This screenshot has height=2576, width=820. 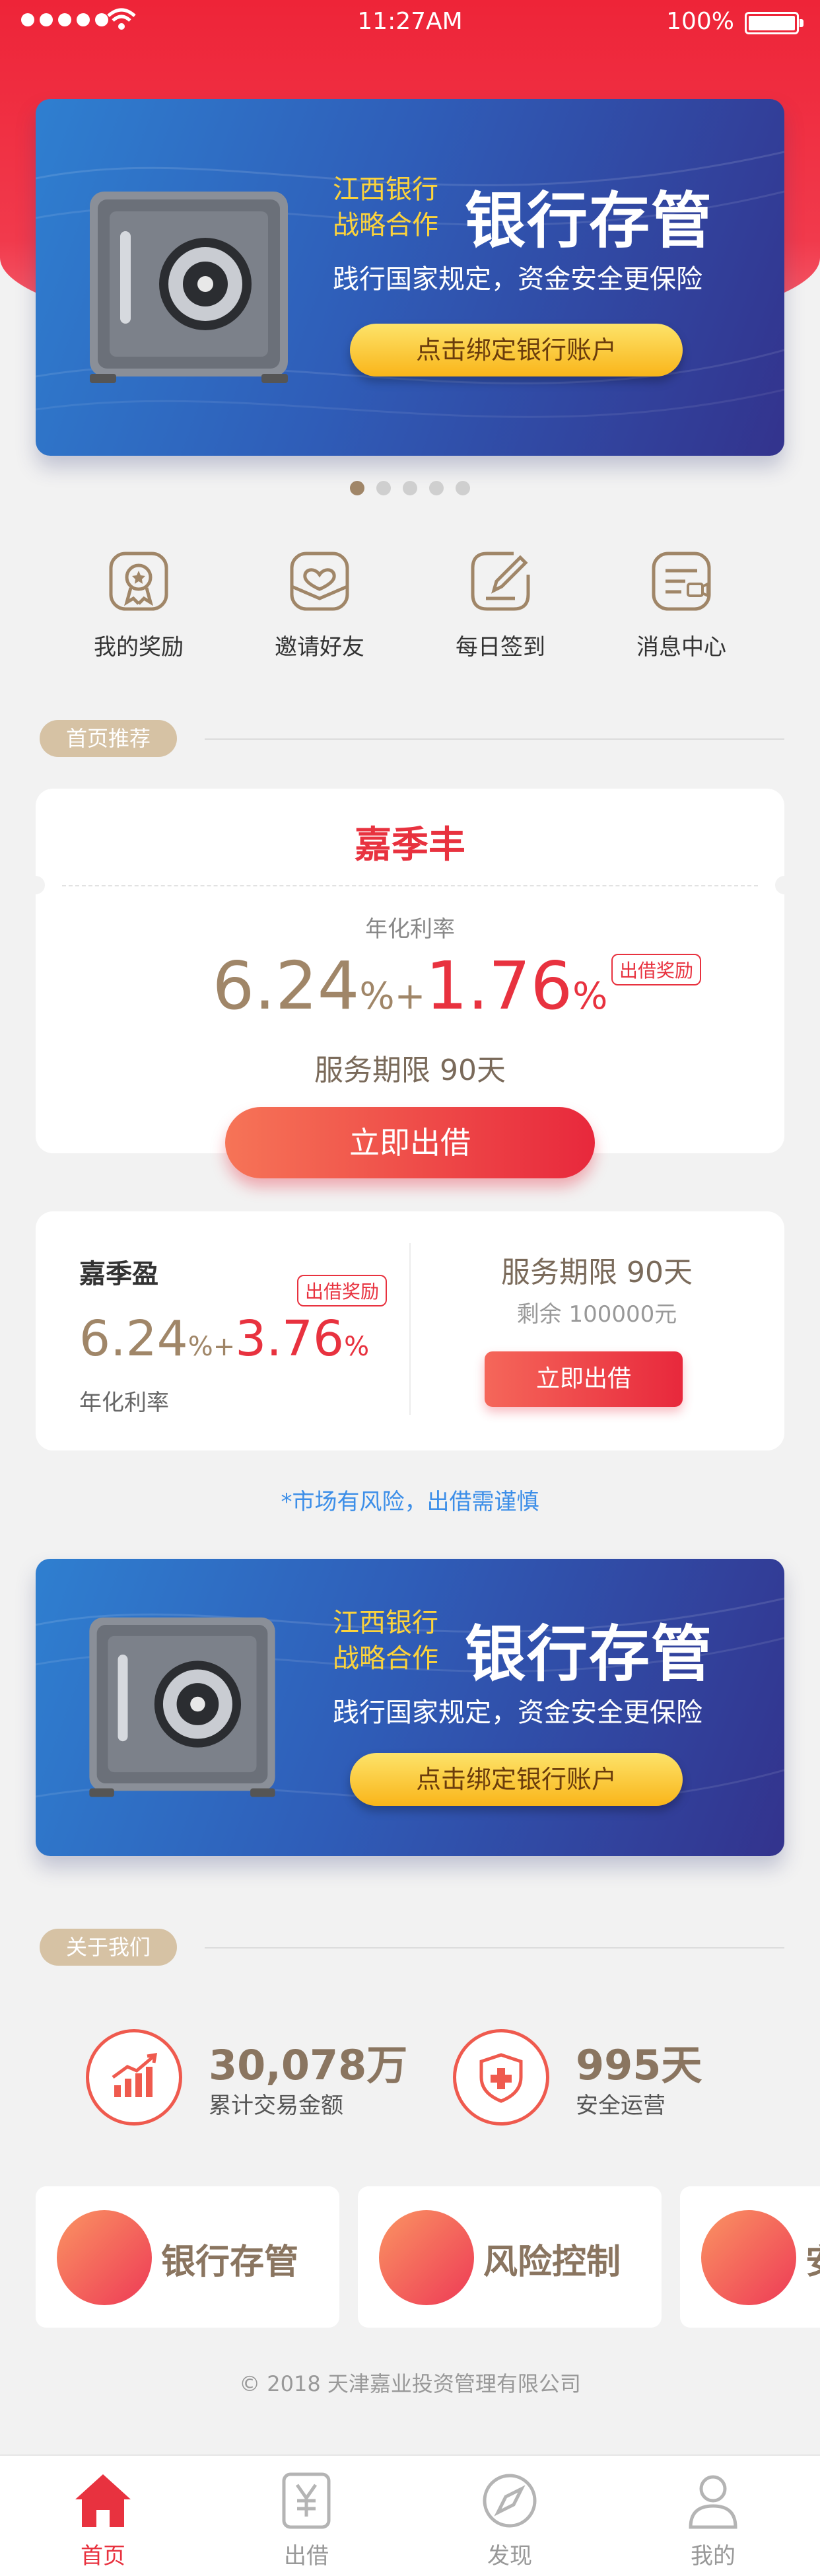 What do you see at coordinates (410, 886) in the screenshot?
I see `card-dashed-divider` at bounding box center [410, 886].